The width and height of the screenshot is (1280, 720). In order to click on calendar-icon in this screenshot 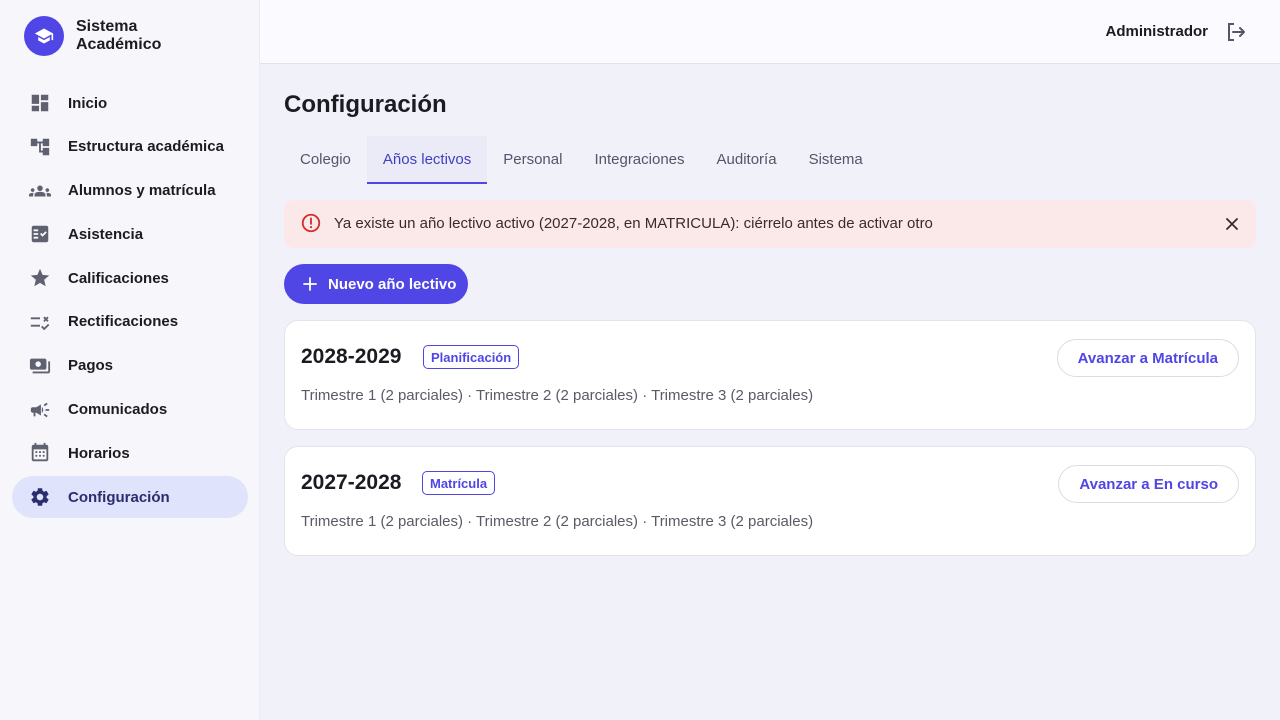, I will do `click(40, 453)`.